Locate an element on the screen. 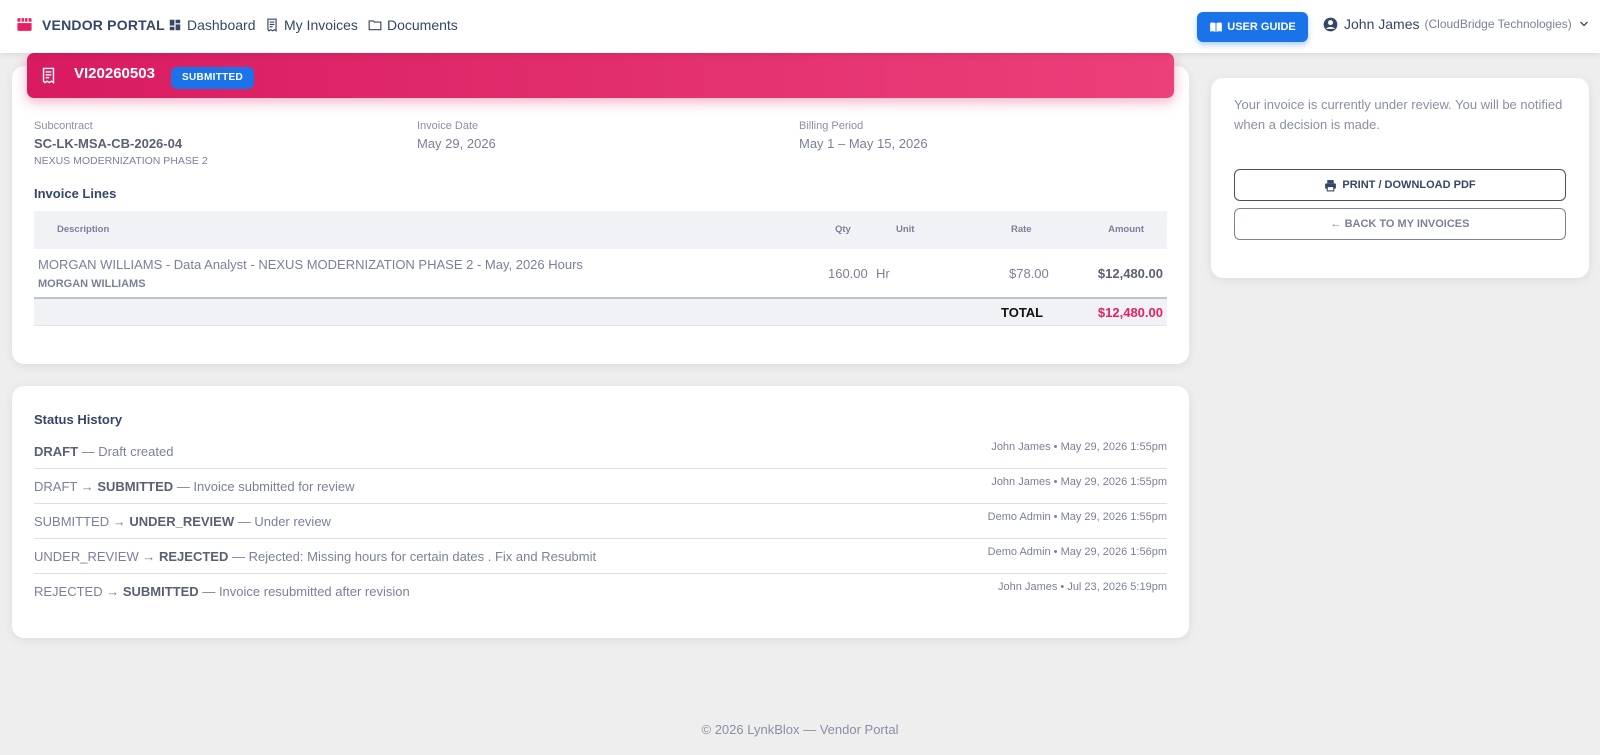  total-label: TOTAL is located at coordinates (1022, 312).